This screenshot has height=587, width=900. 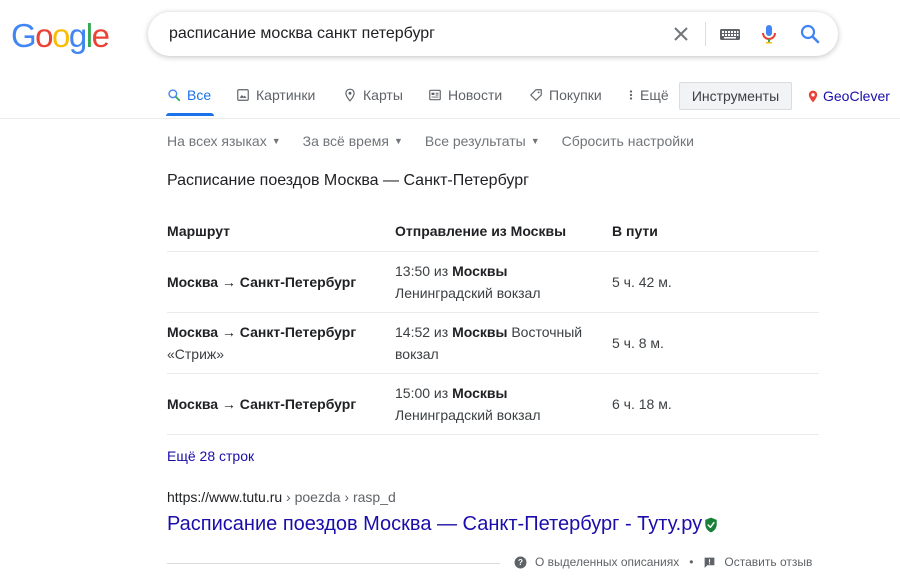 What do you see at coordinates (281, 343) in the screenshot?
I see `route-cell: Москва → Санкт-Петербург «Стриж»` at bounding box center [281, 343].